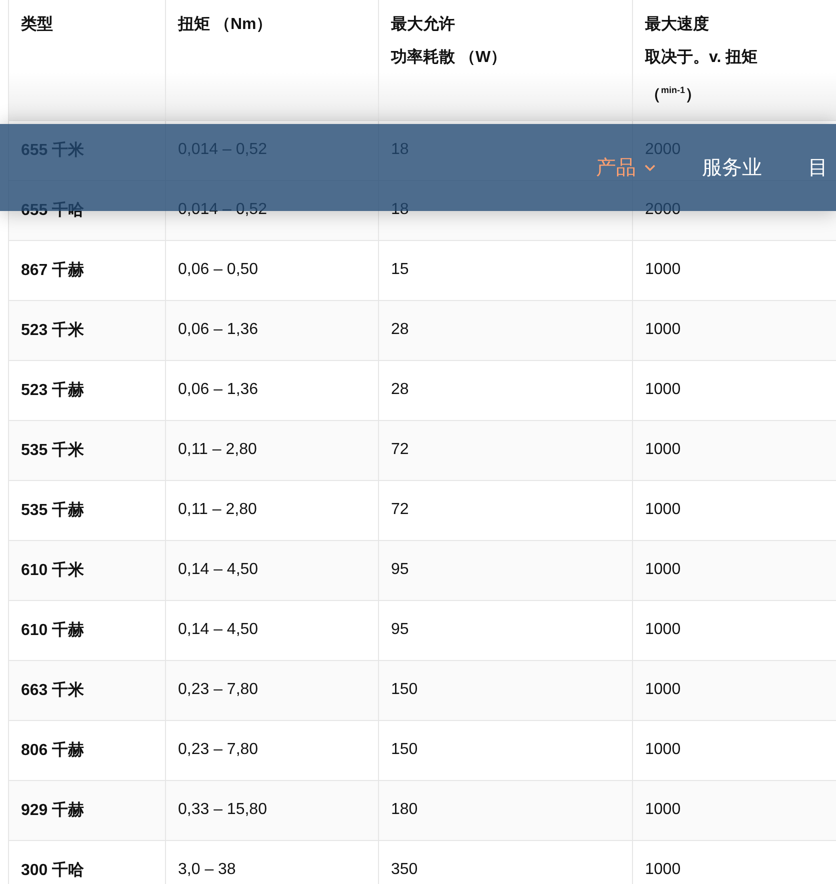  What do you see at coordinates (87, 450) in the screenshot?
I see `table-cell: 535 千米` at bounding box center [87, 450].